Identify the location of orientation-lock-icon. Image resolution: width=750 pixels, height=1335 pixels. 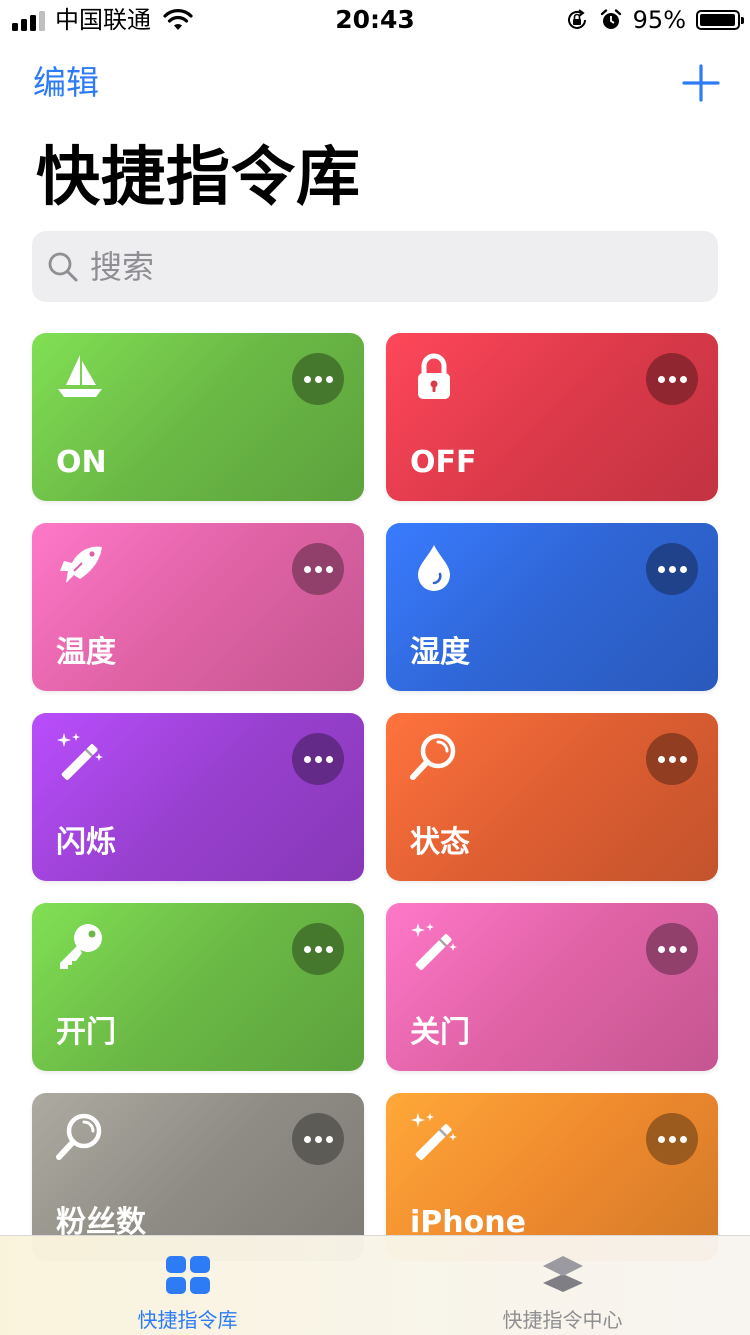
(576, 19).